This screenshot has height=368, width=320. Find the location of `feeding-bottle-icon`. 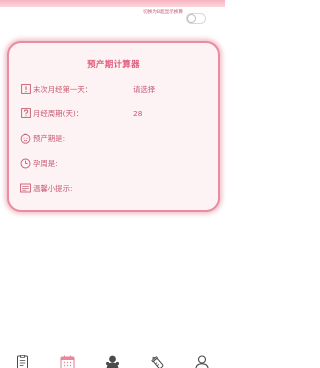

feeding-bottle-icon is located at coordinates (157, 361).